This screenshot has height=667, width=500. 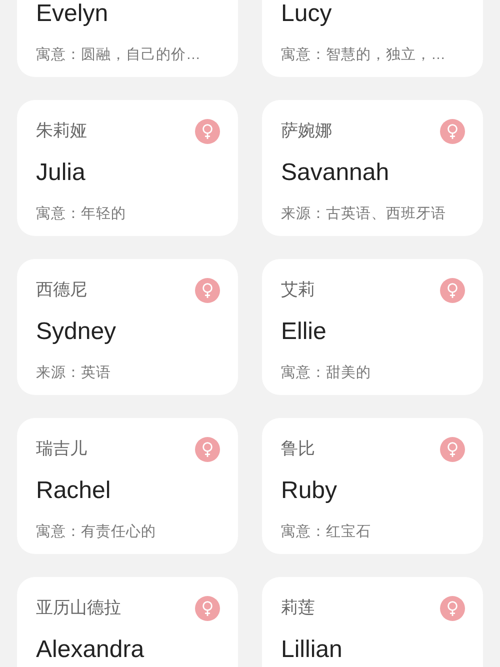 What do you see at coordinates (127, 486) in the screenshot?
I see `name-card: 瑞吉儿 Rachel 寓意：有责任心的` at bounding box center [127, 486].